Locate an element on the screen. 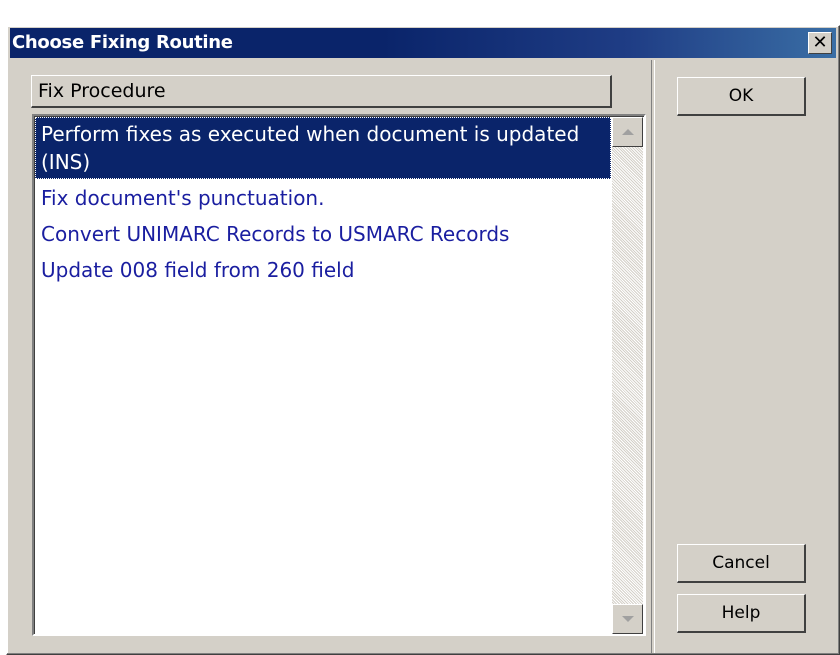  list-item: Fix document's punctuation. is located at coordinates (323, 198).